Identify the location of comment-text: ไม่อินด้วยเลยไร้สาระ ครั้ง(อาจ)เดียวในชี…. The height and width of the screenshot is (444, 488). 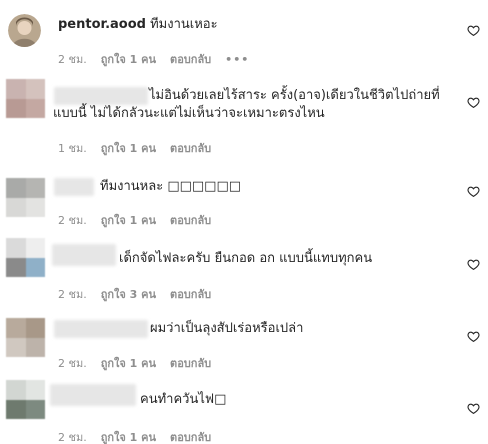
(294, 95).